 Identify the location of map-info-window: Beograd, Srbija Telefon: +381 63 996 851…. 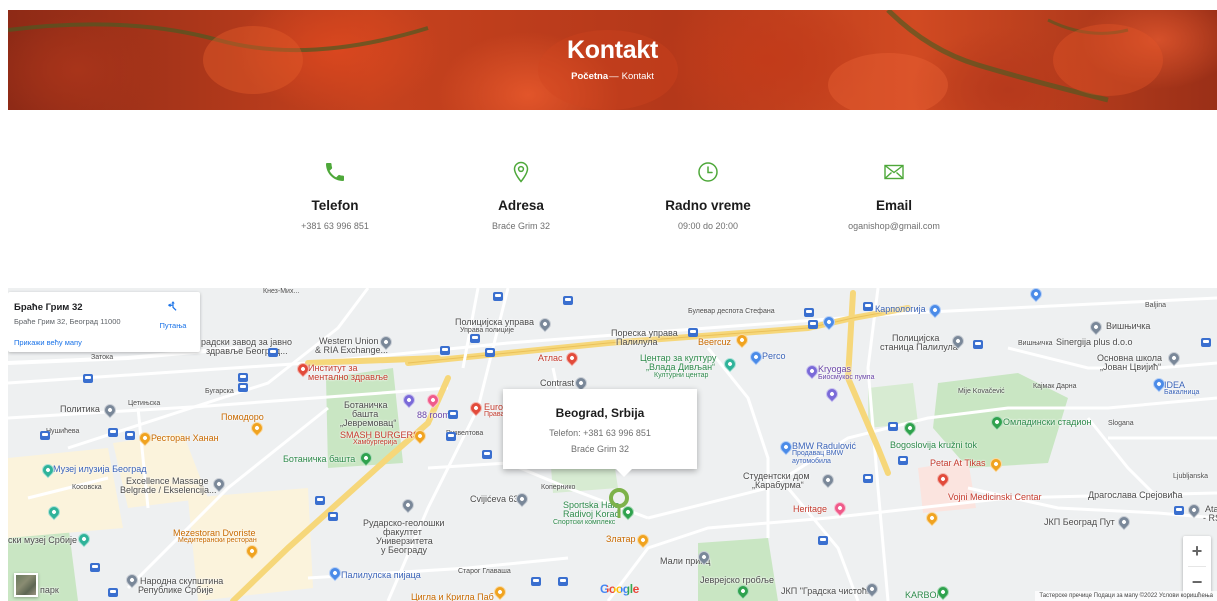
(600, 433).